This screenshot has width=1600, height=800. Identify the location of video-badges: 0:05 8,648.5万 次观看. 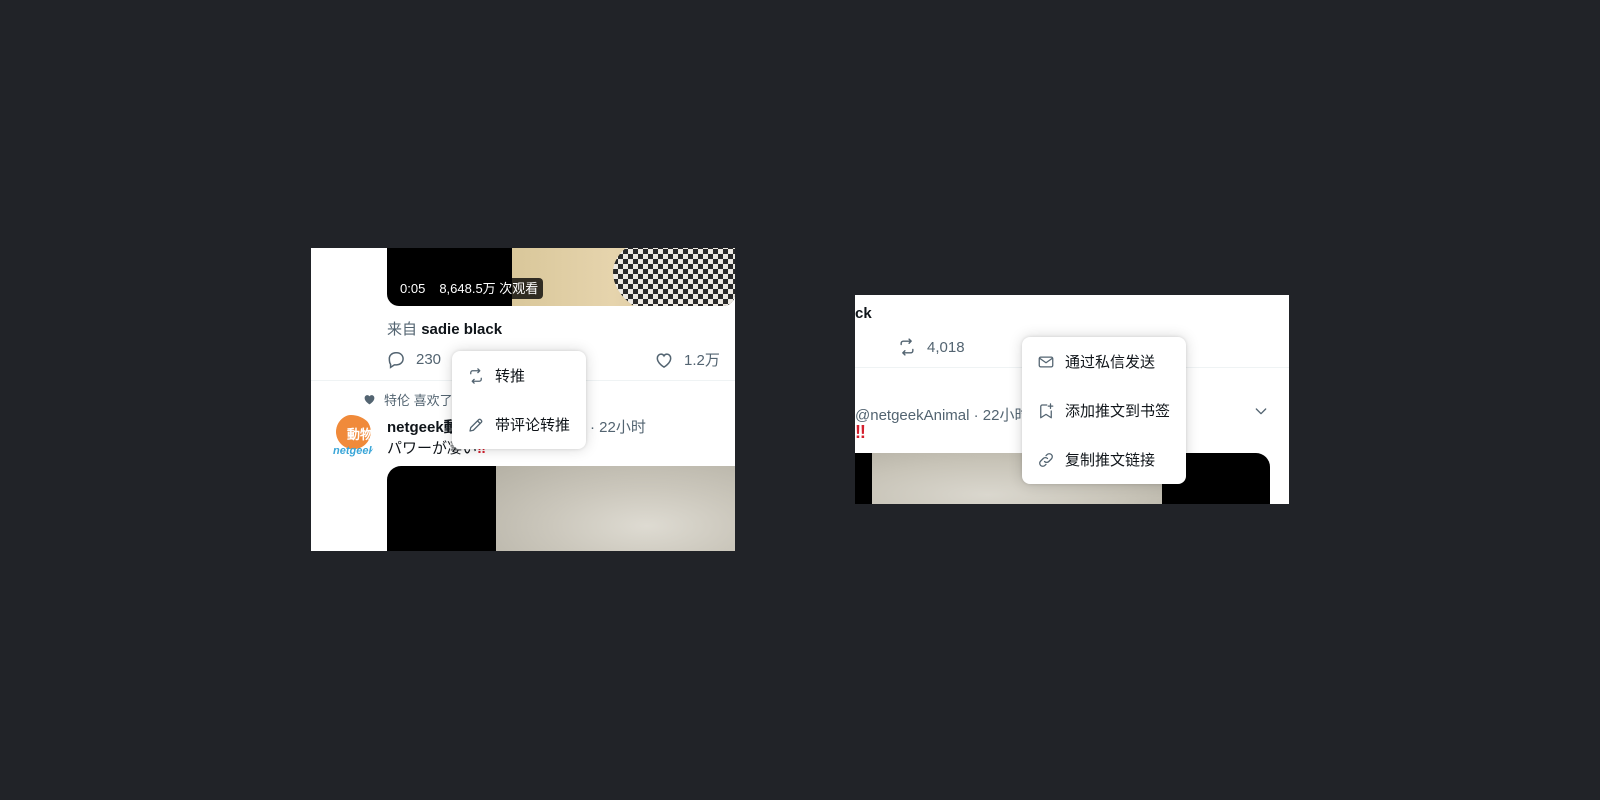
(469, 288).